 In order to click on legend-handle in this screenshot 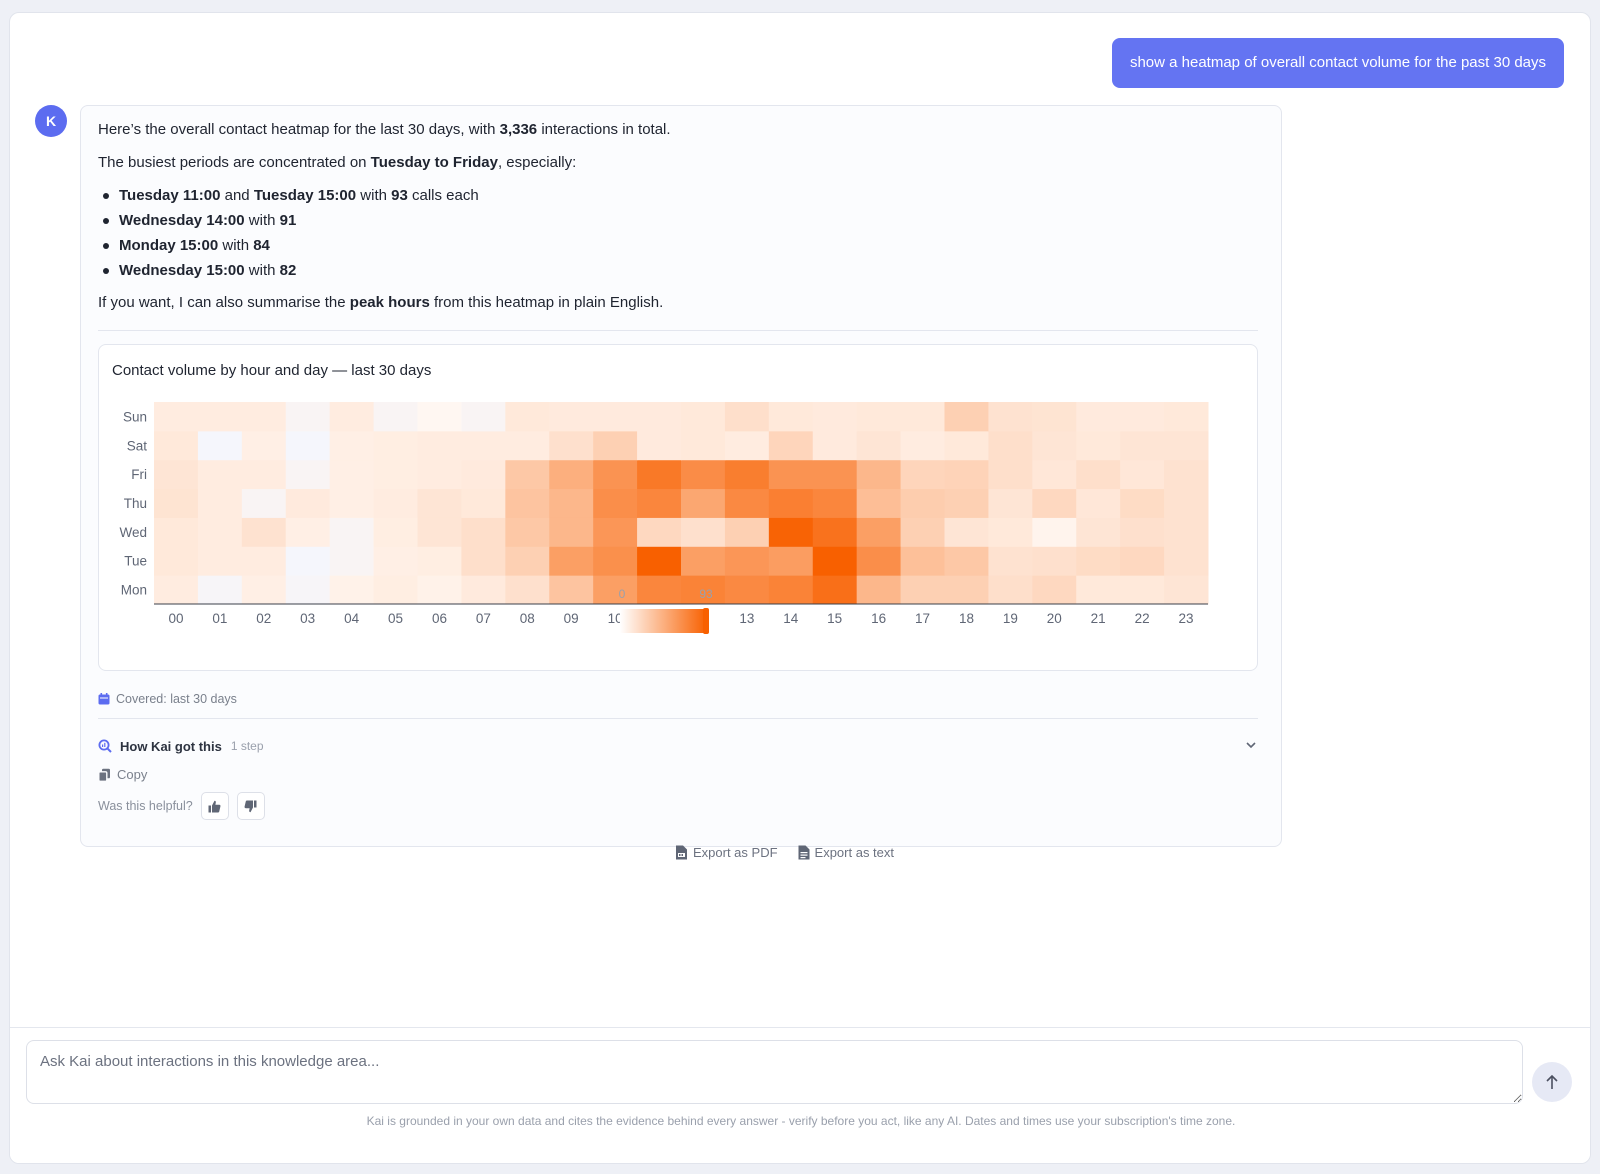, I will do `click(706, 621)`.